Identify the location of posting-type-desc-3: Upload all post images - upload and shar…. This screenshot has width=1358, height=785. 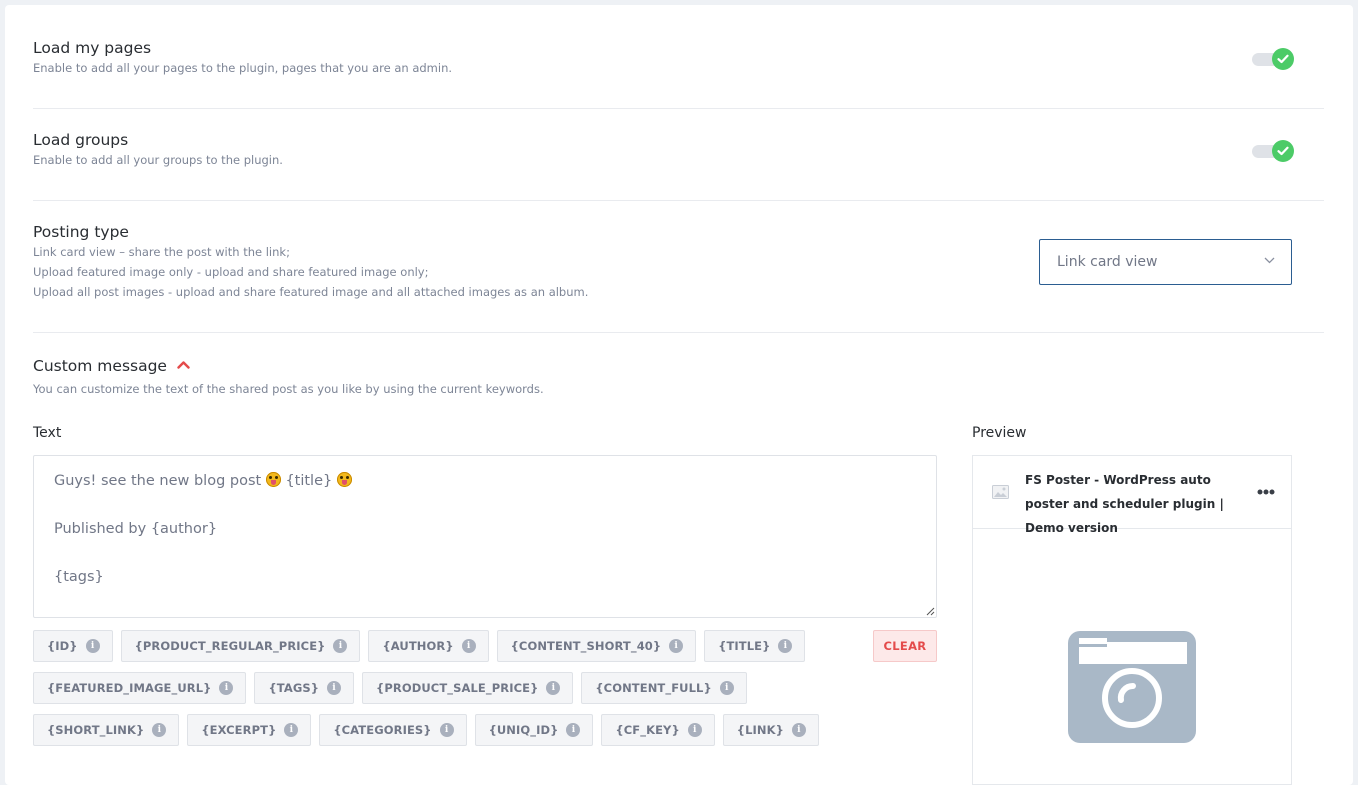
(311, 292).